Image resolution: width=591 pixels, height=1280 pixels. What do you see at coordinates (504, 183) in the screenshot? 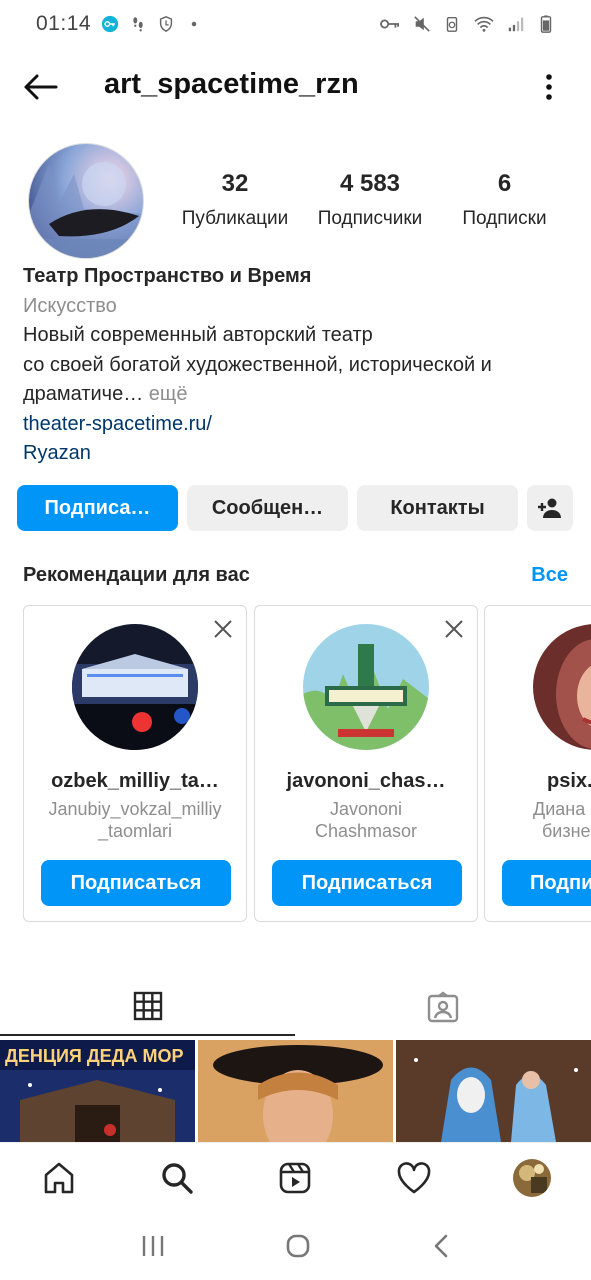
I see `stat-following-value: 6` at bounding box center [504, 183].